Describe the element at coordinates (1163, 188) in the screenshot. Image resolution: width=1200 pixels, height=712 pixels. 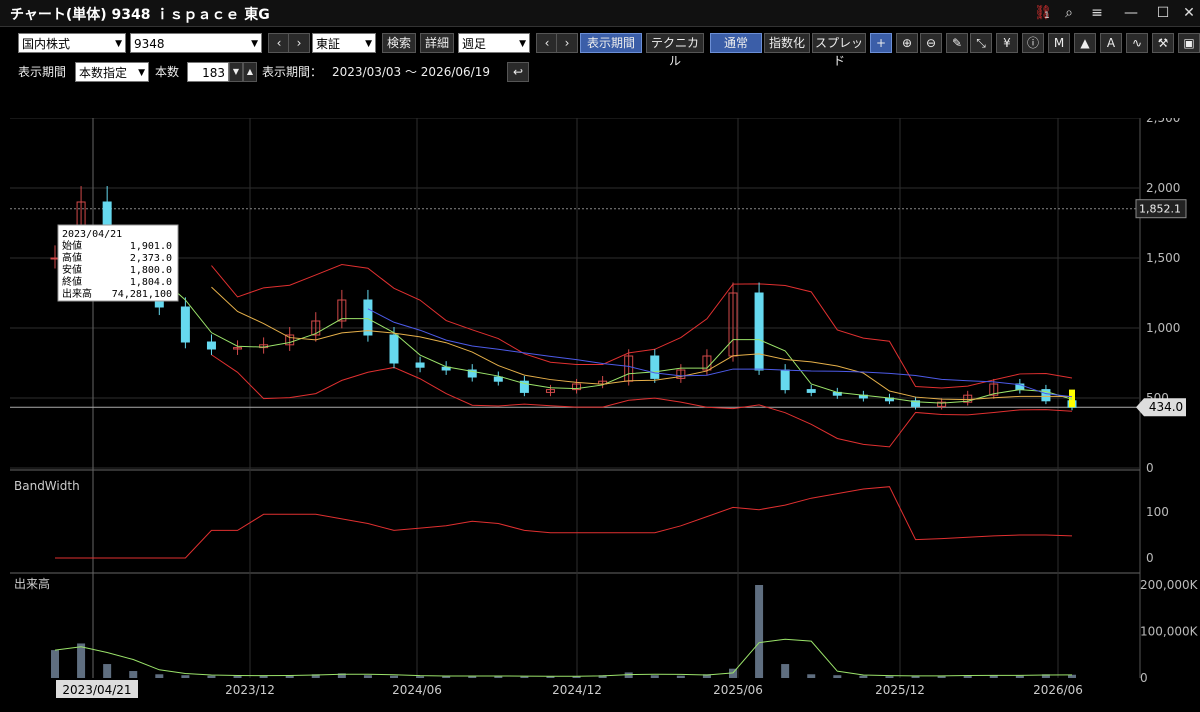
I see `price-tick-label: 2,000` at that location.